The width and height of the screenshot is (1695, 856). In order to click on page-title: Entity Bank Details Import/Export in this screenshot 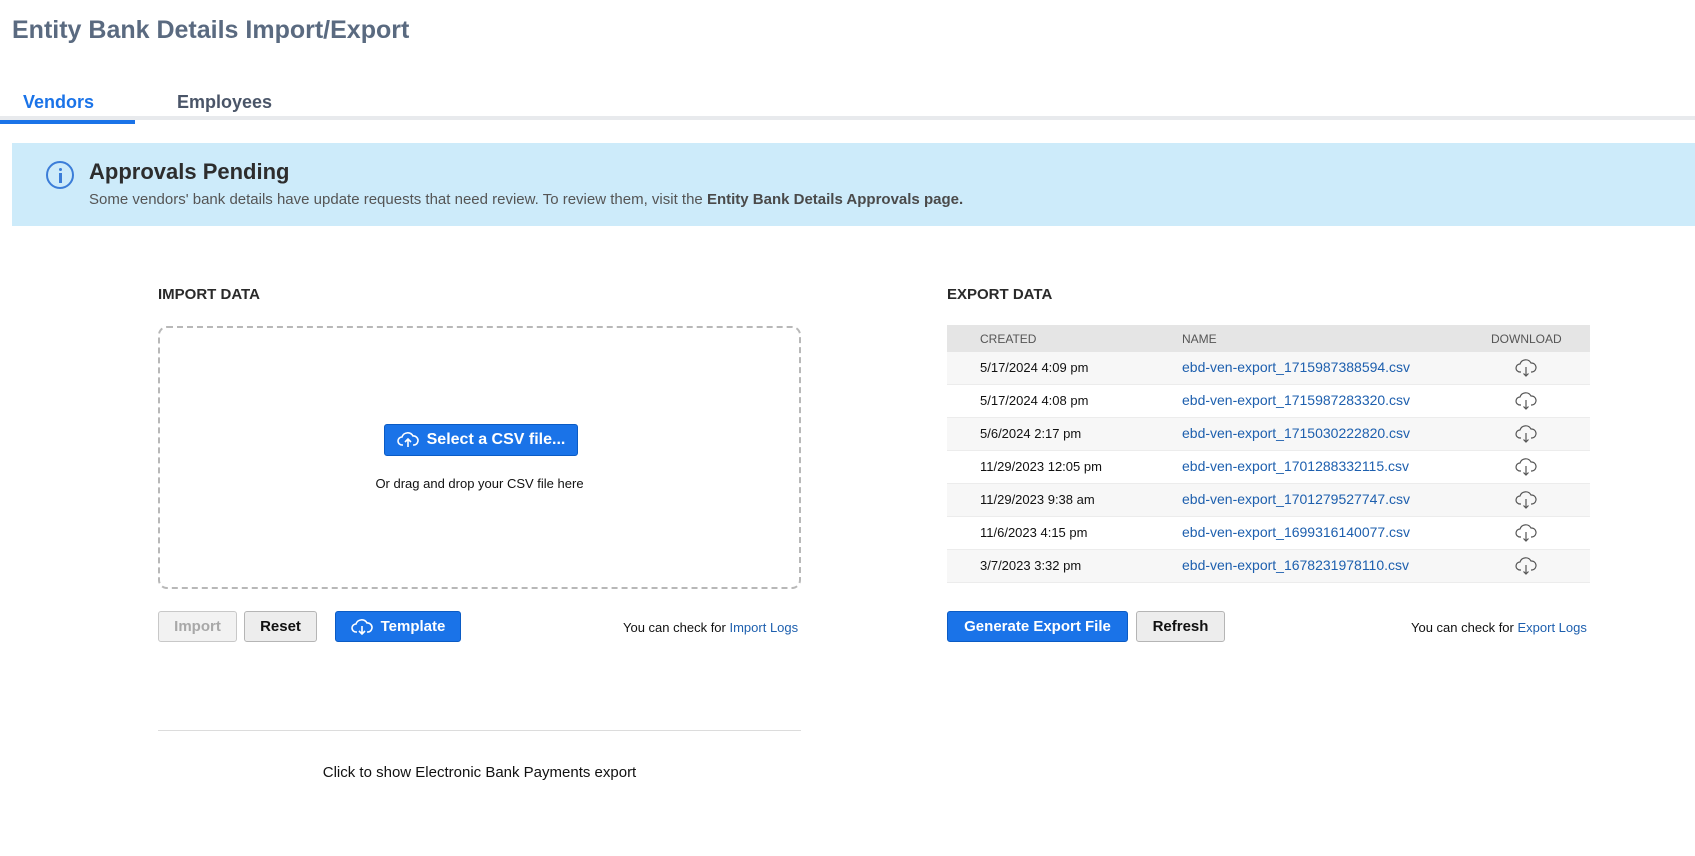, I will do `click(211, 30)`.